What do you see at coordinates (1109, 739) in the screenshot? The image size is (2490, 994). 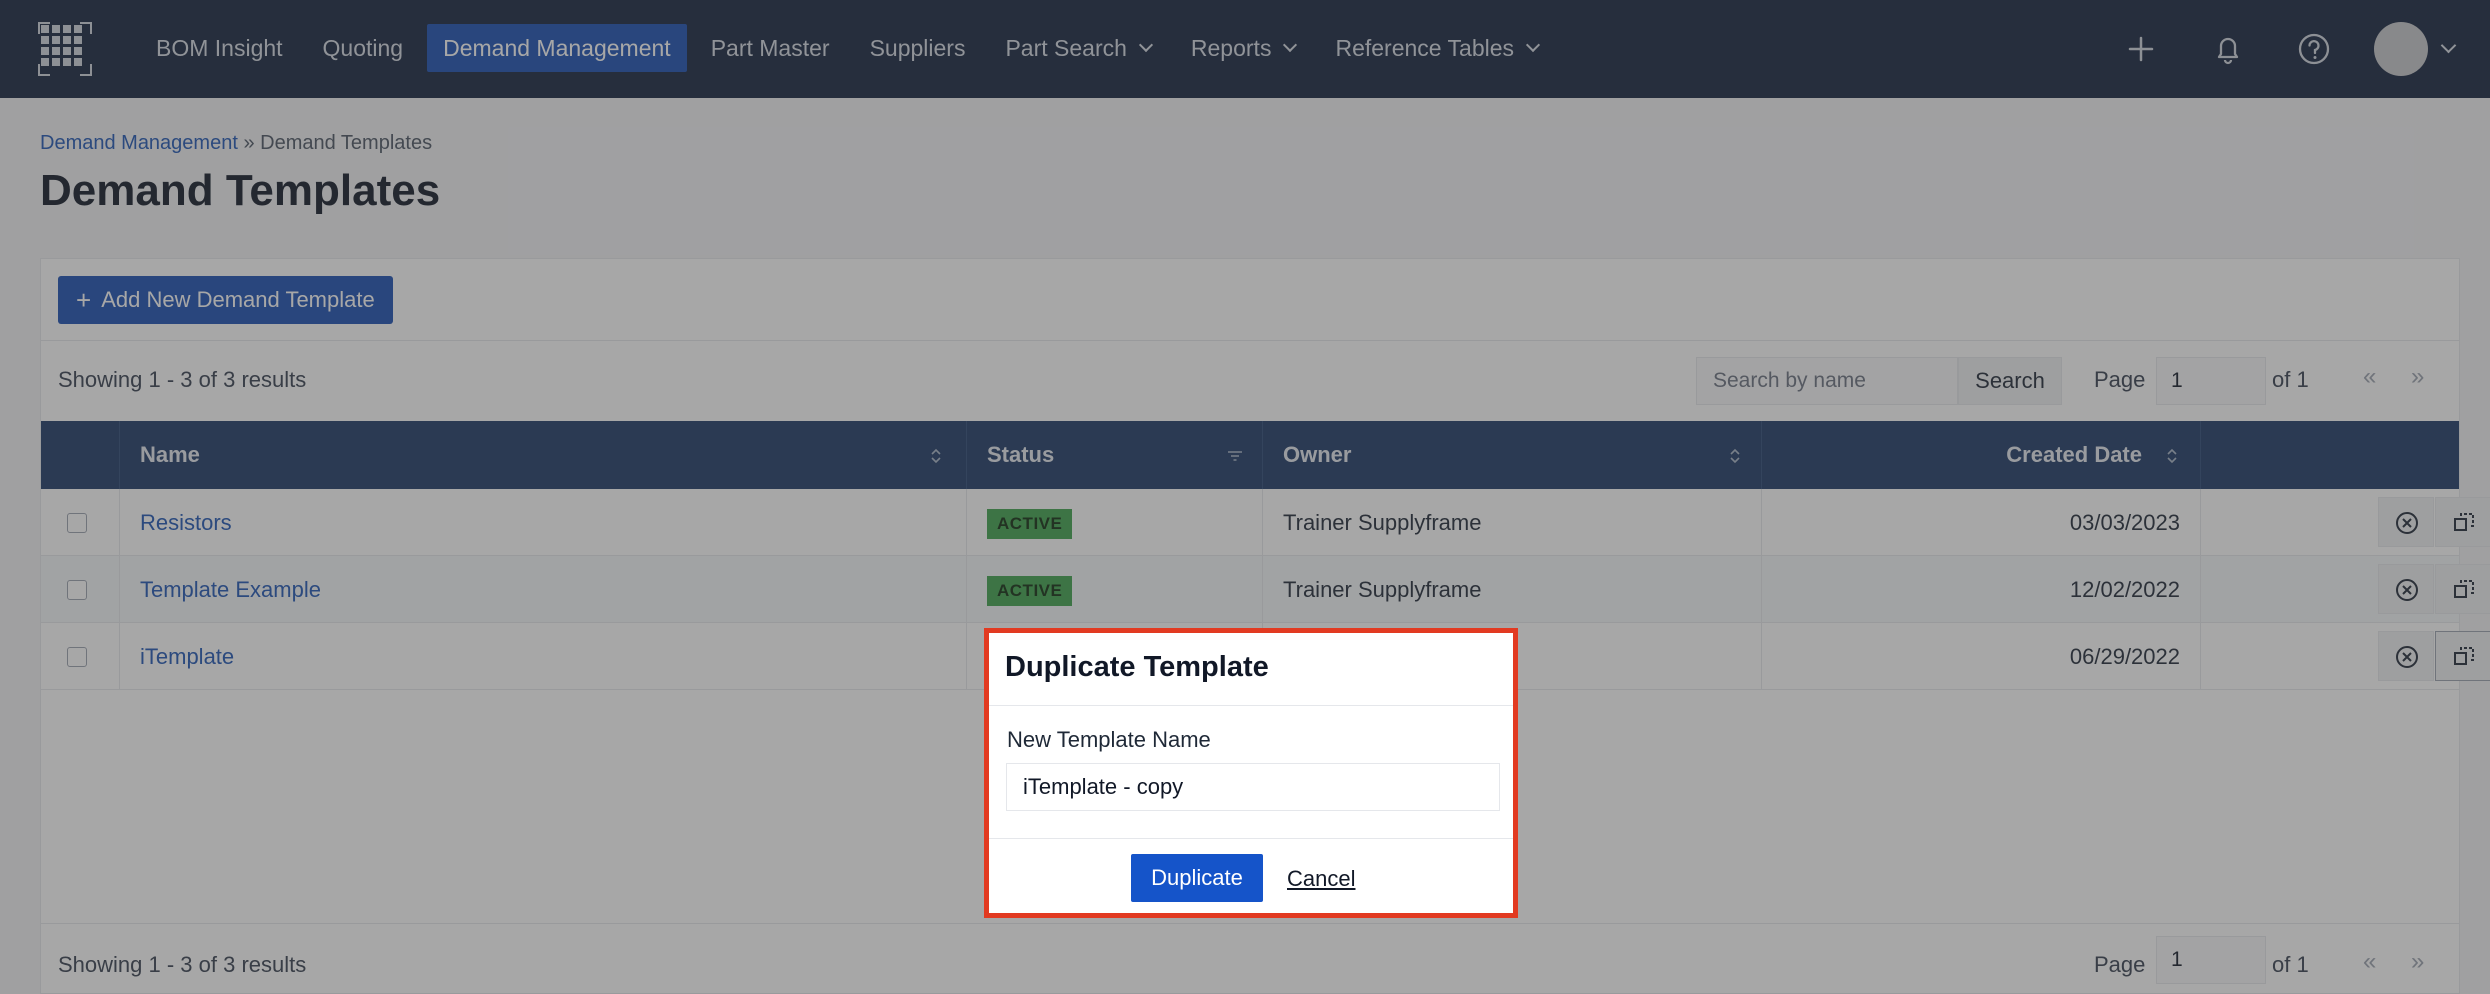 I see `template-name-label: New Template Name` at bounding box center [1109, 739].